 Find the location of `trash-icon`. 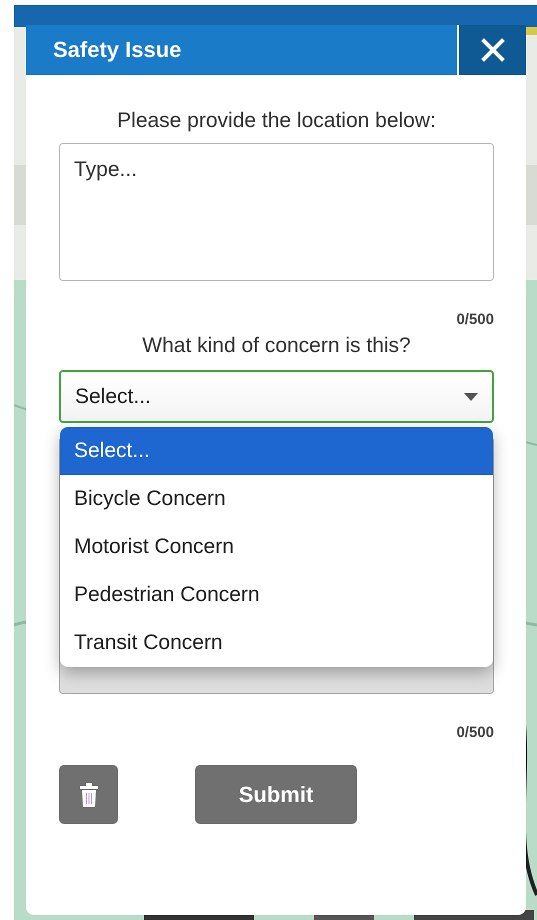

trash-icon is located at coordinates (88, 794).